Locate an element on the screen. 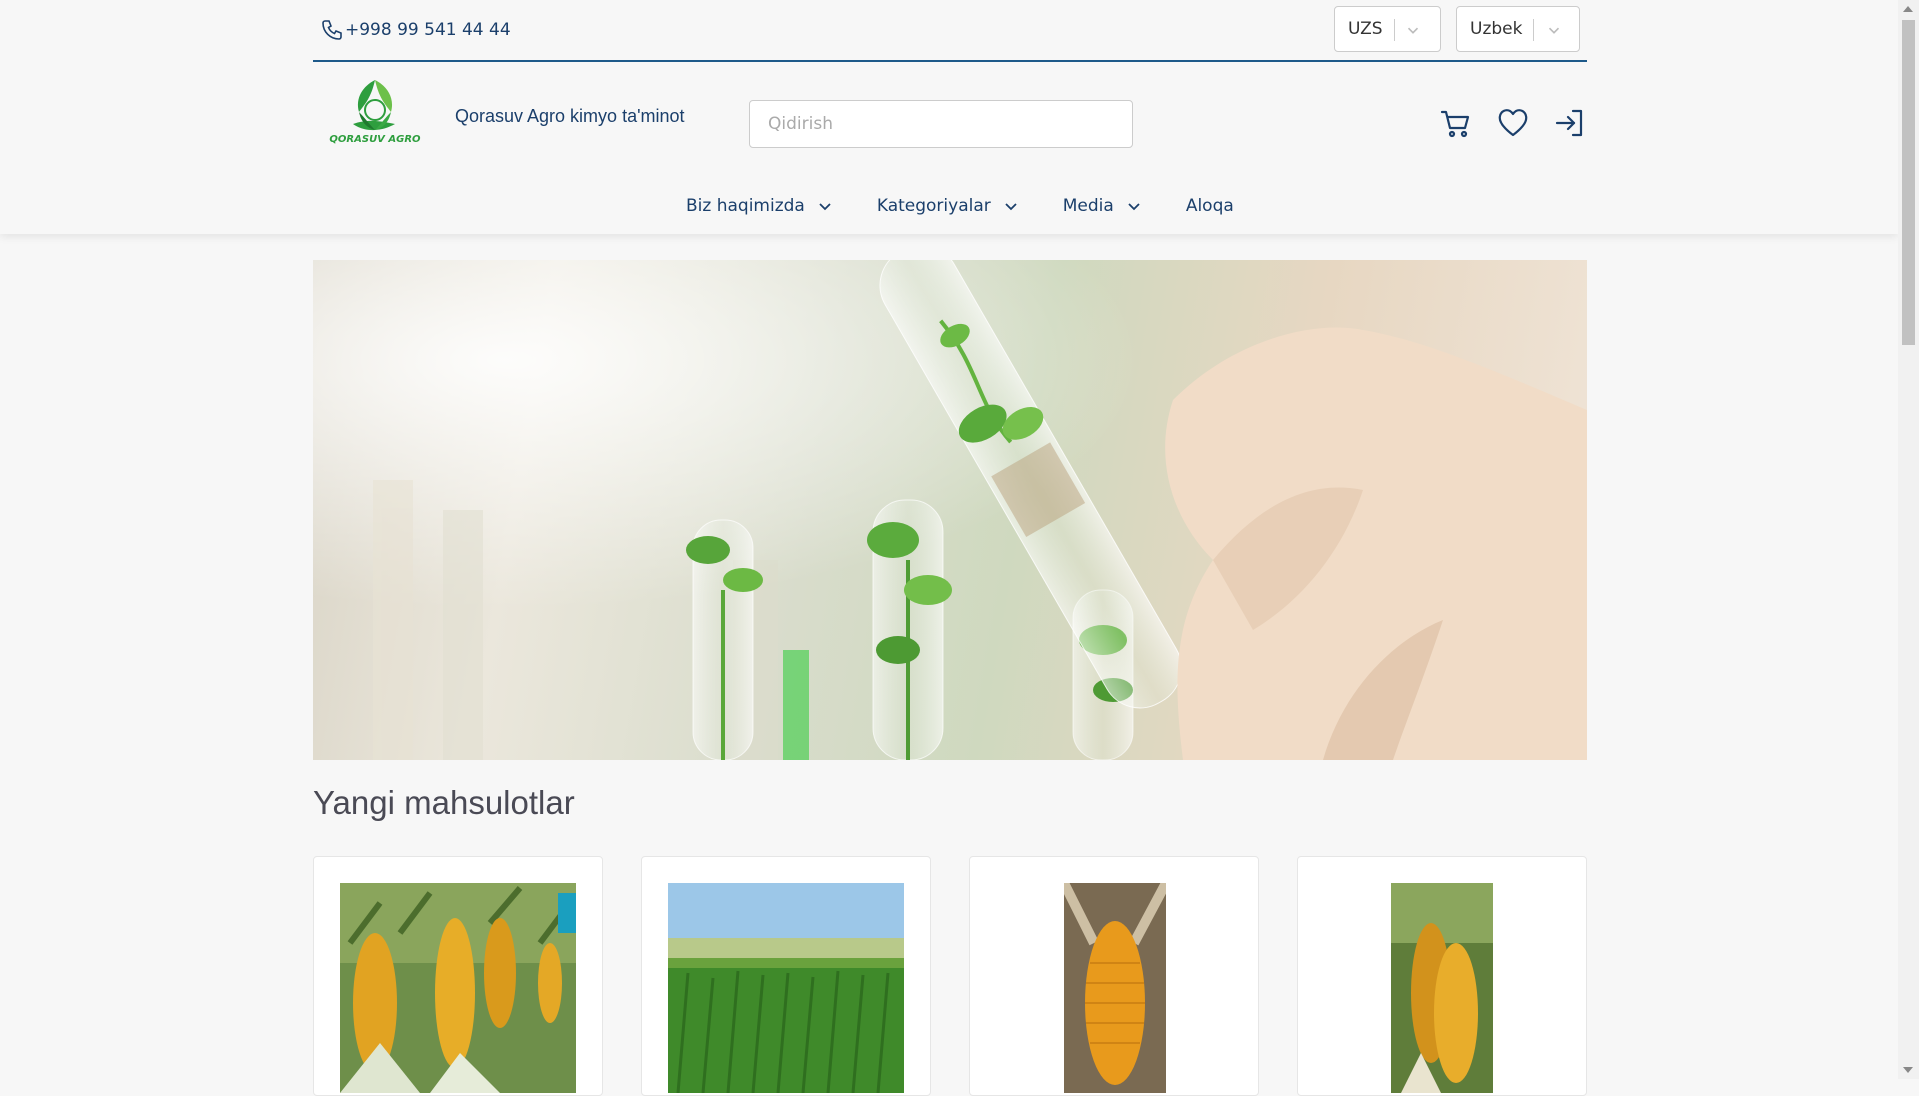 Image resolution: width=1919 pixels, height=1096 pixels. nav-item-label: Aloqa is located at coordinates (1209, 206).